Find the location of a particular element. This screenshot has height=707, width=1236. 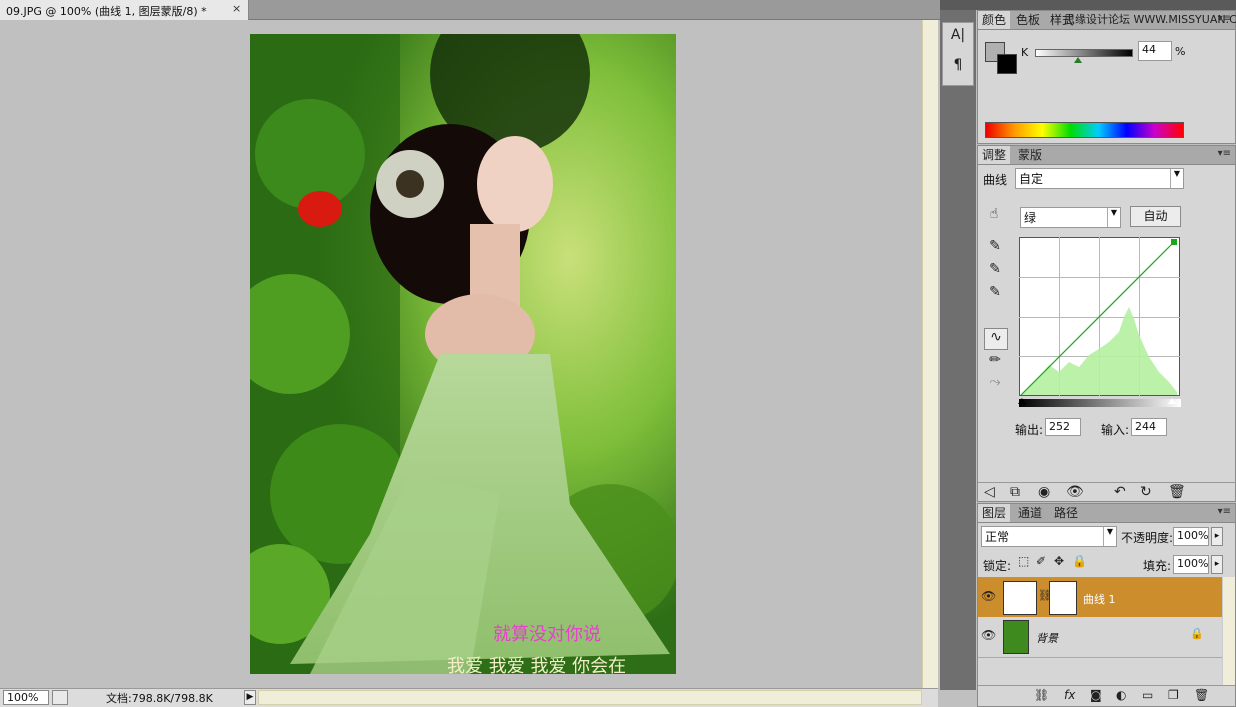

reset-icon: ↻ is located at coordinates (1146, 492).